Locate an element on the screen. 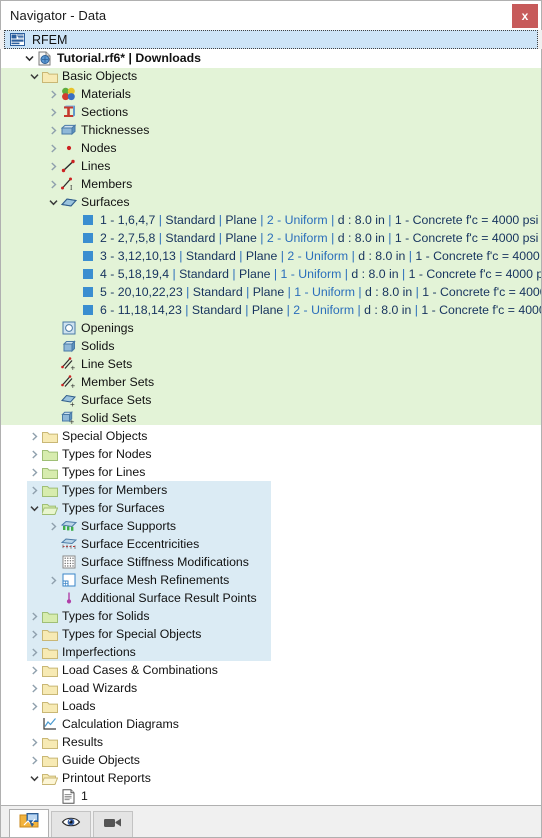 The image size is (542, 838). window-title: Navigator - Data is located at coordinates (58, 15).